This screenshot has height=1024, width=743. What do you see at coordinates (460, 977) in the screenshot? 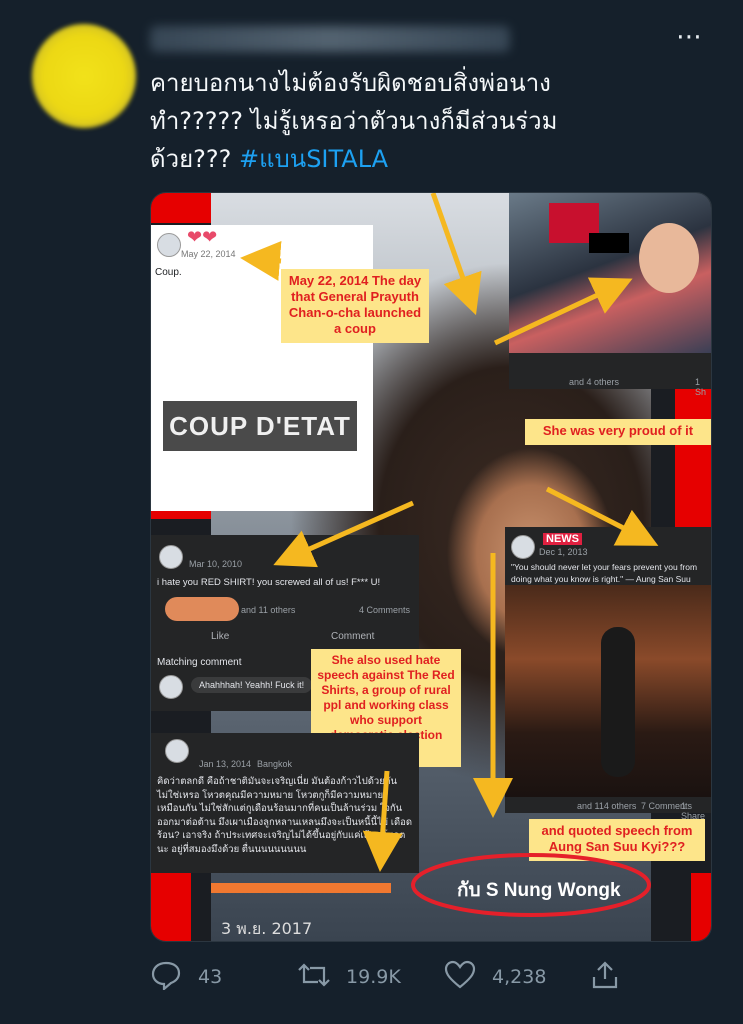
I see `heart-icon` at bounding box center [460, 977].